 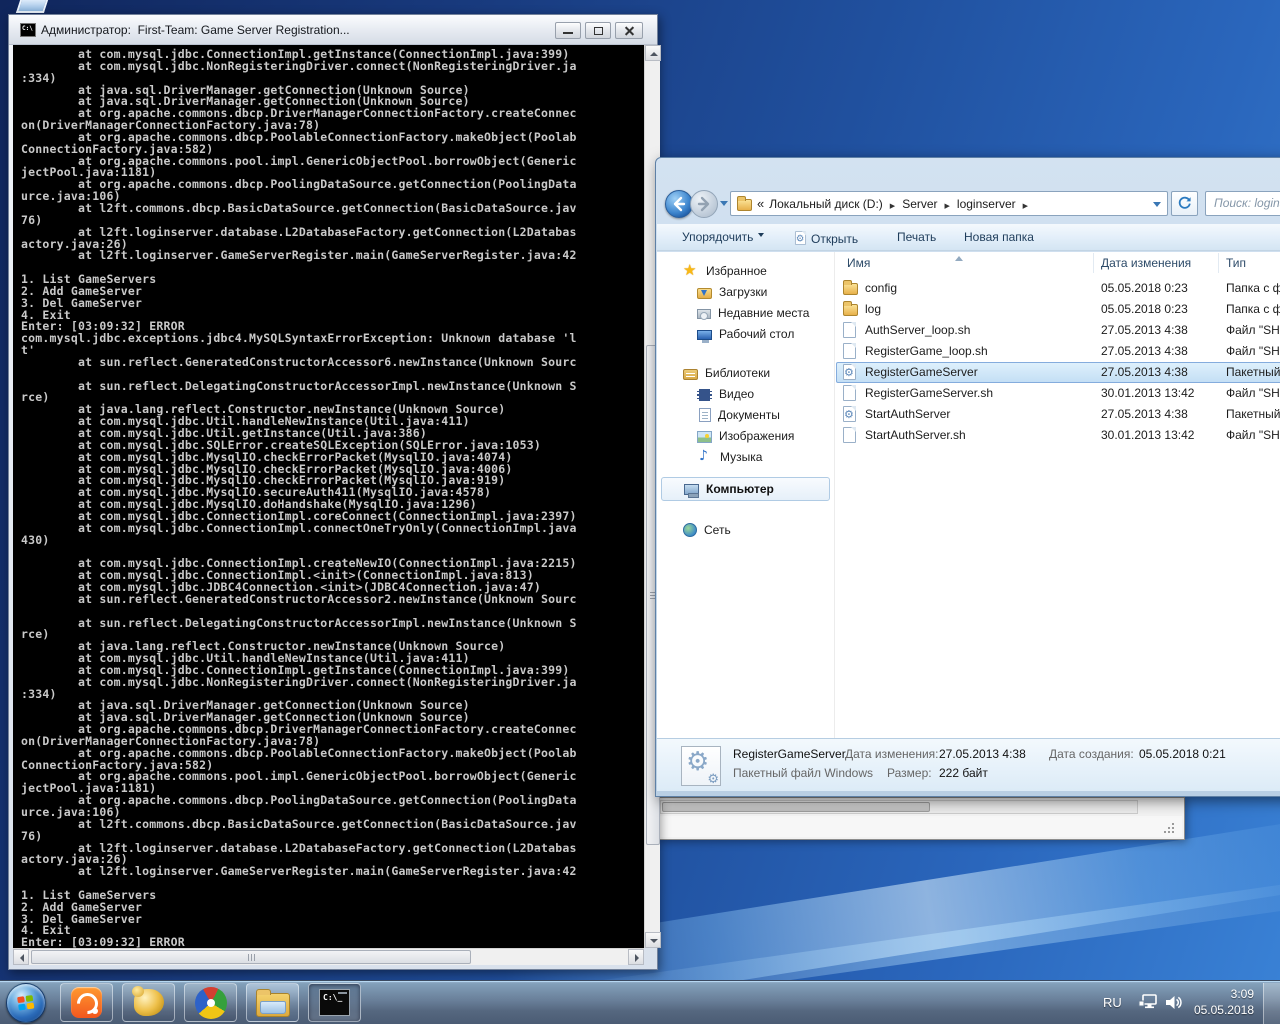 I want to click on console-horizontal-scrollbar, so click(x=328, y=956).